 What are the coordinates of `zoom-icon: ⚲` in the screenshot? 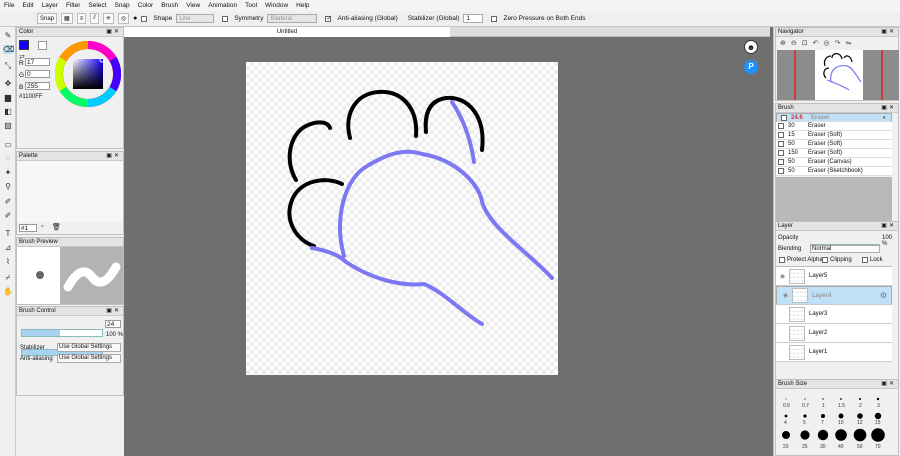 It's located at (8, 186).